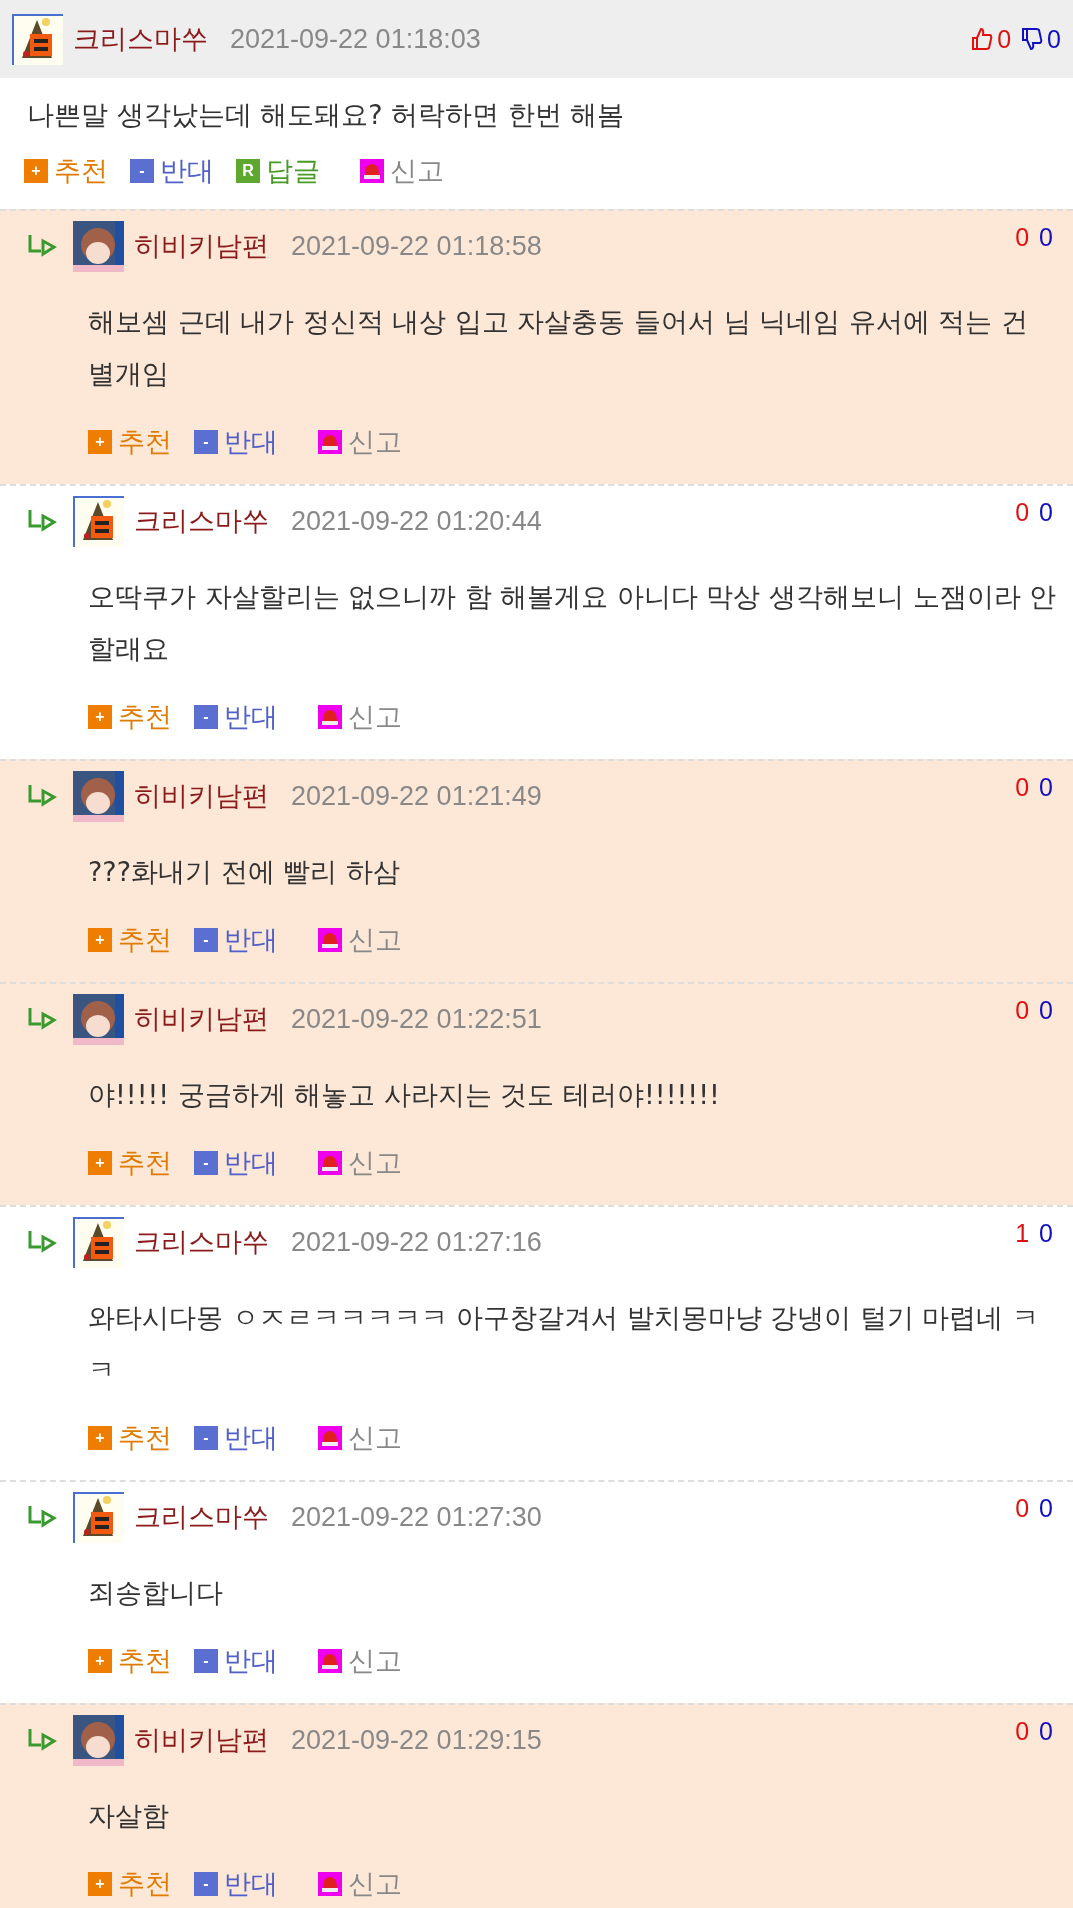 The image size is (1073, 1908). What do you see at coordinates (416, 796) in the screenshot?
I see `comment-date: 2021-09-22 01:21:49` at bounding box center [416, 796].